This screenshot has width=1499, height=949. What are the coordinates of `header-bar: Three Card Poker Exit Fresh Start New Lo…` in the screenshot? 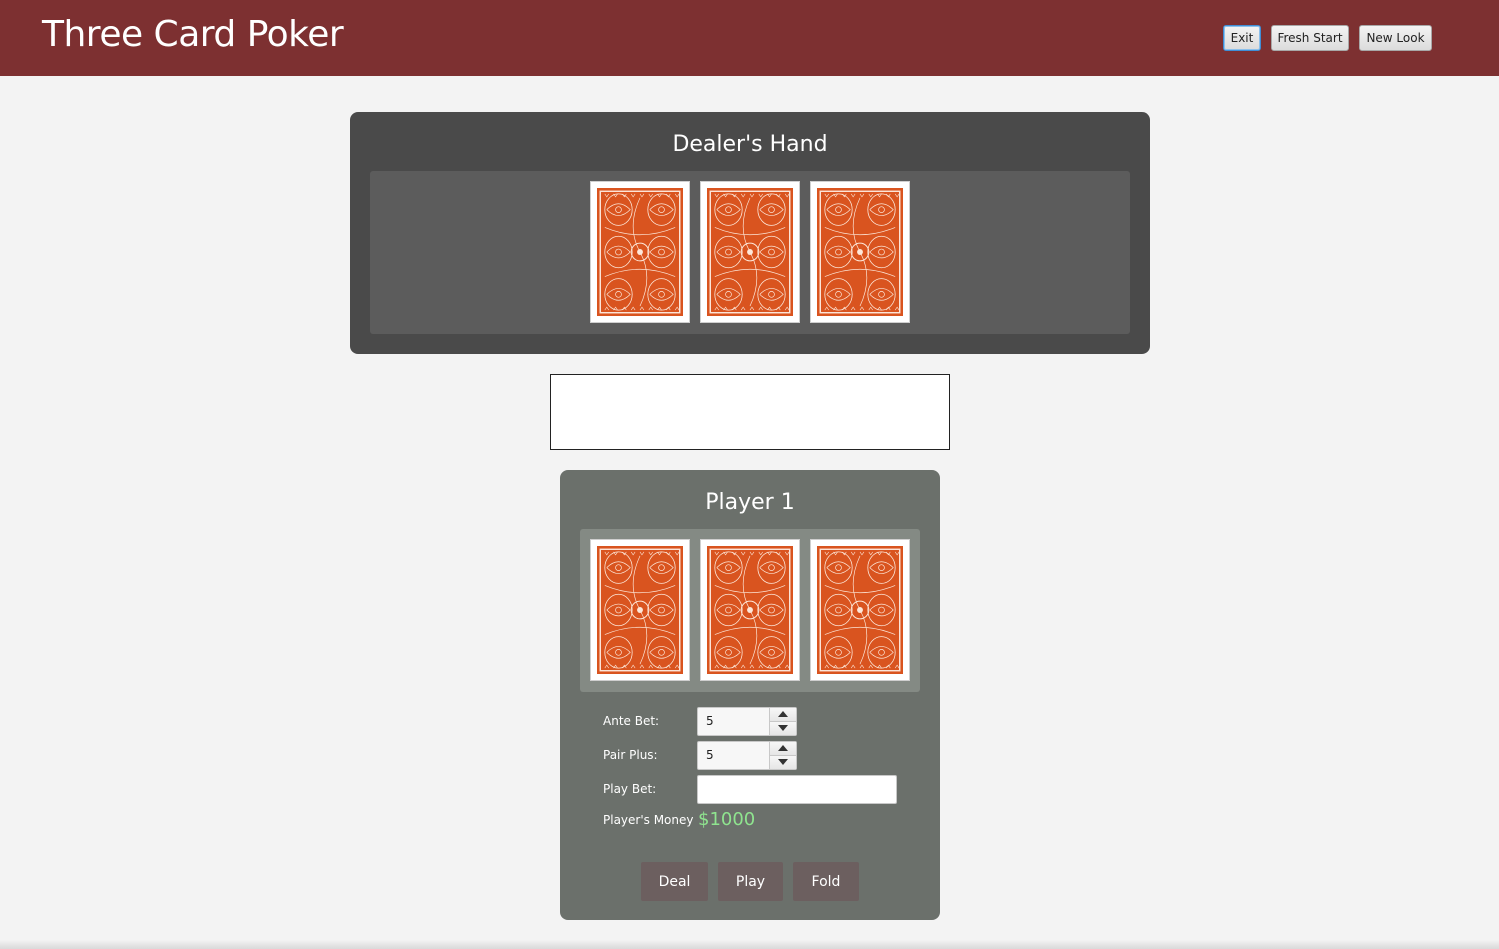 It's located at (749, 38).